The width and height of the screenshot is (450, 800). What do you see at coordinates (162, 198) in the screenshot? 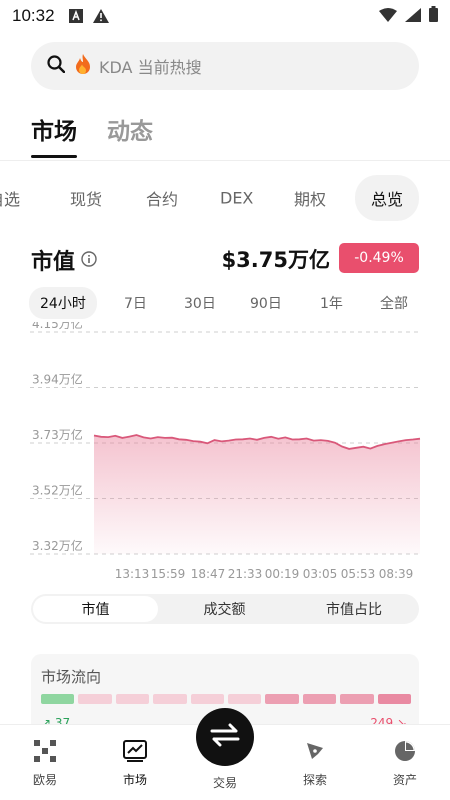
I see `sub-tab-futures: 合约` at bounding box center [162, 198].